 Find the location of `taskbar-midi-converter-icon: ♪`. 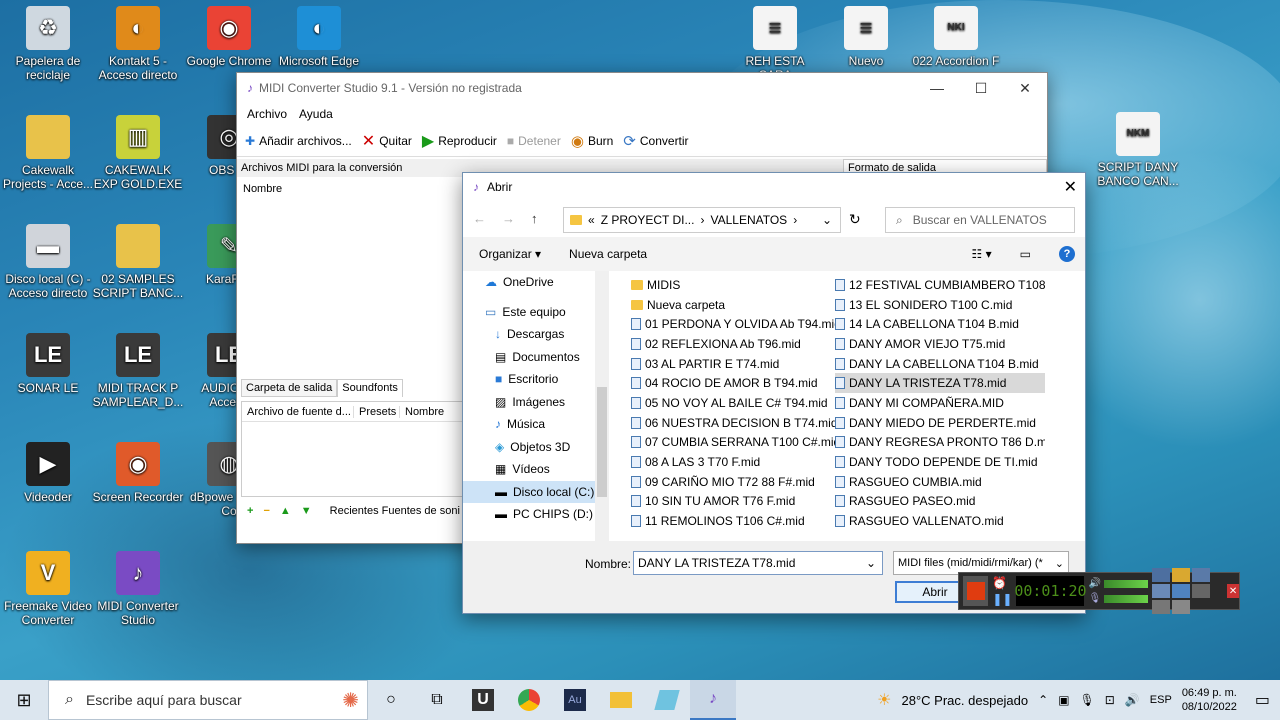

taskbar-midi-converter-icon: ♪ is located at coordinates (713, 700).